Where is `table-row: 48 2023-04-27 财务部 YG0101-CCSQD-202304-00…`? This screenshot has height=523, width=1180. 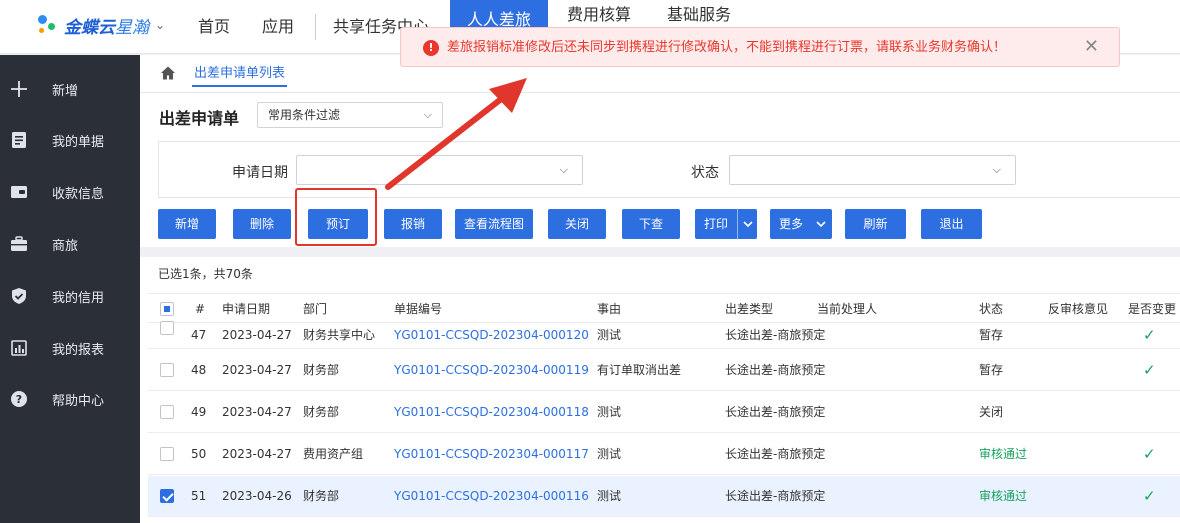
table-row: 48 2023-04-27 财务部 YG0101-CCSQD-202304-00… is located at coordinates (664, 370).